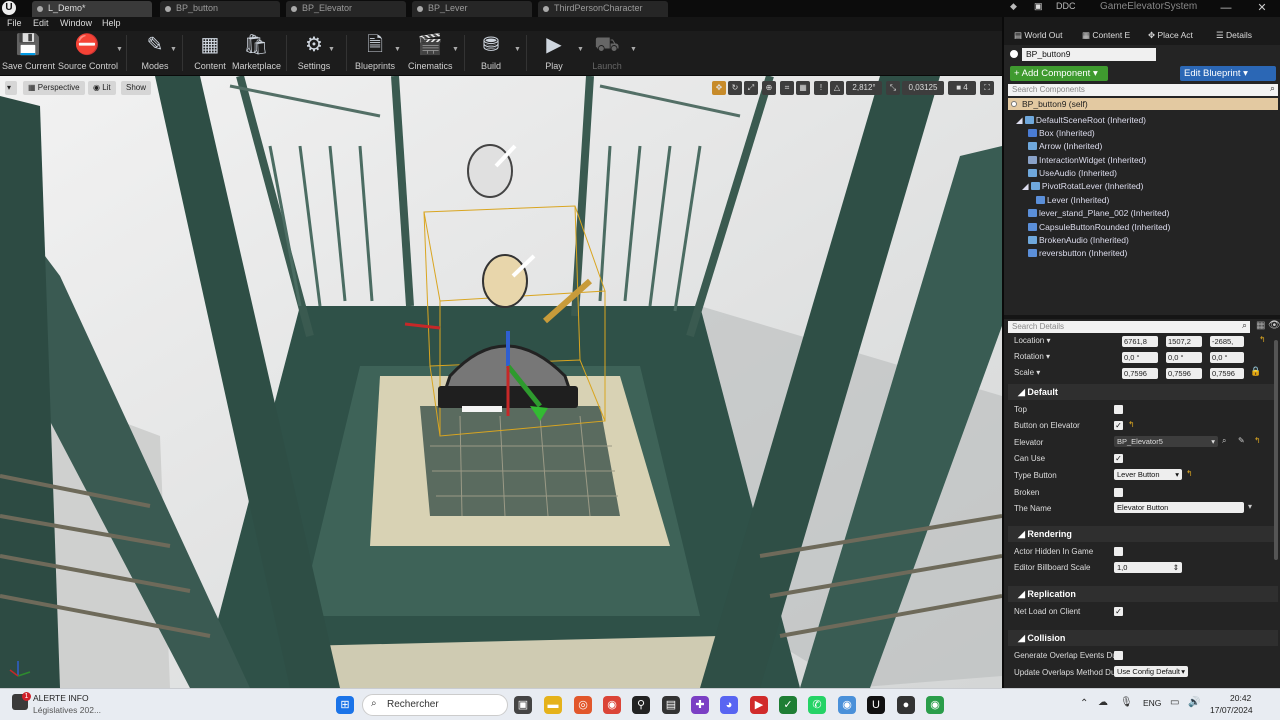 The image size is (1280, 720). I want to click on location-x-field: 6761,8, so click(1140, 341).